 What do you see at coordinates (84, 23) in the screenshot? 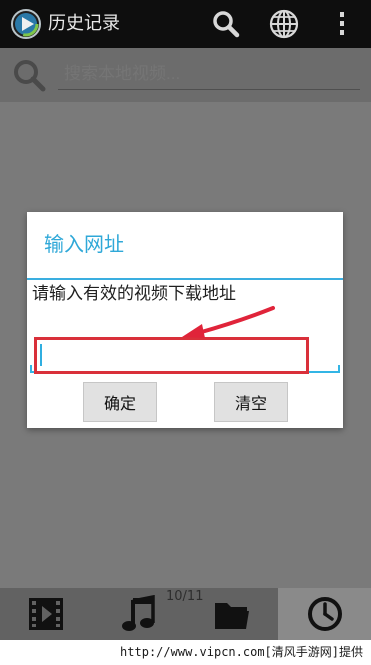
I see `page-title: 历史记录` at bounding box center [84, 23].